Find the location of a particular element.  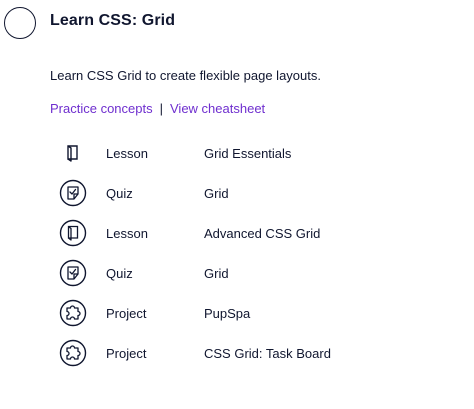

list-item: Project CSS Grid: Task Board is located at coordinates (259, 353).